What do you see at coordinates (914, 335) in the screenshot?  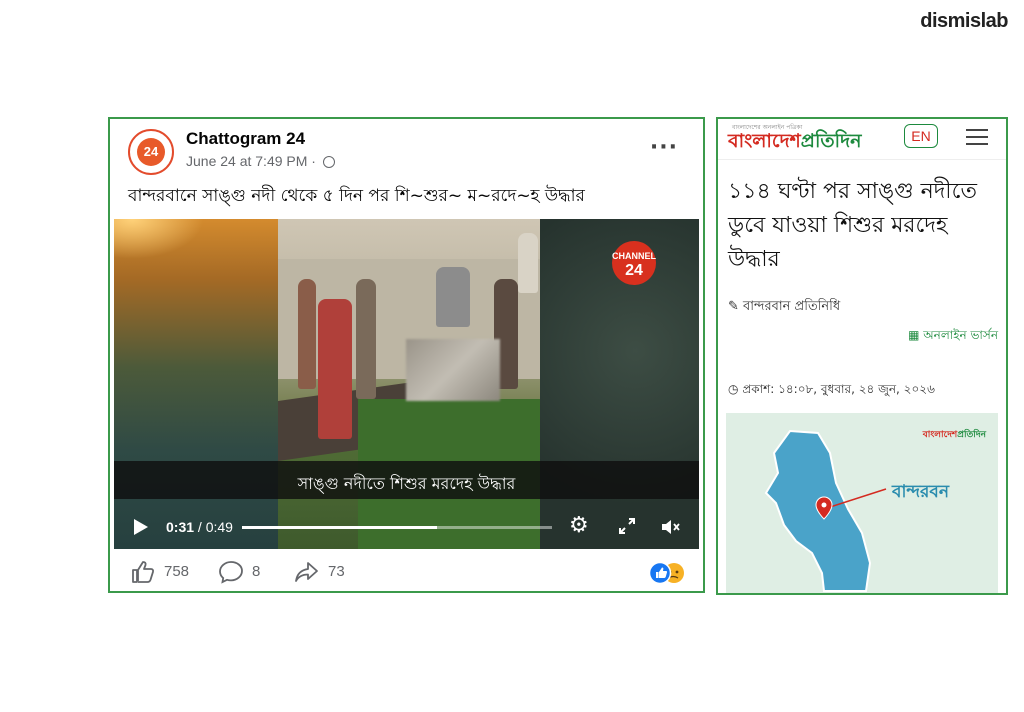 I see `newspaper-icon: ▦` at bounding box center [914, 335].